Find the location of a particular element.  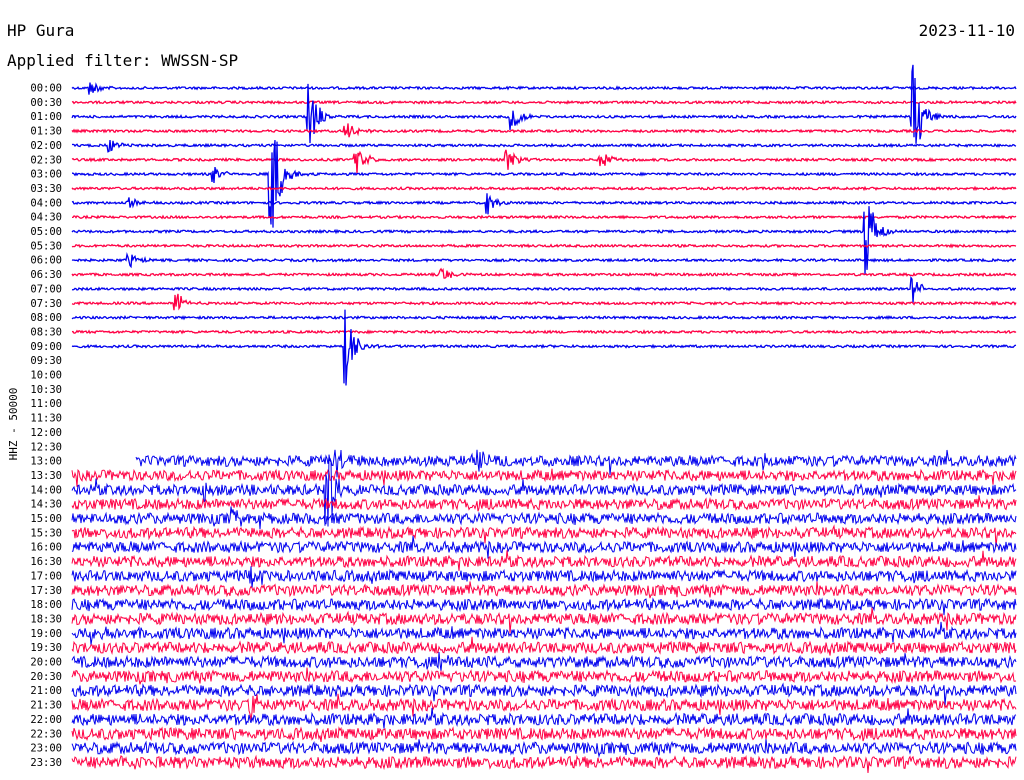

hour-label: 01:30 is located at coordinates (46, 132).